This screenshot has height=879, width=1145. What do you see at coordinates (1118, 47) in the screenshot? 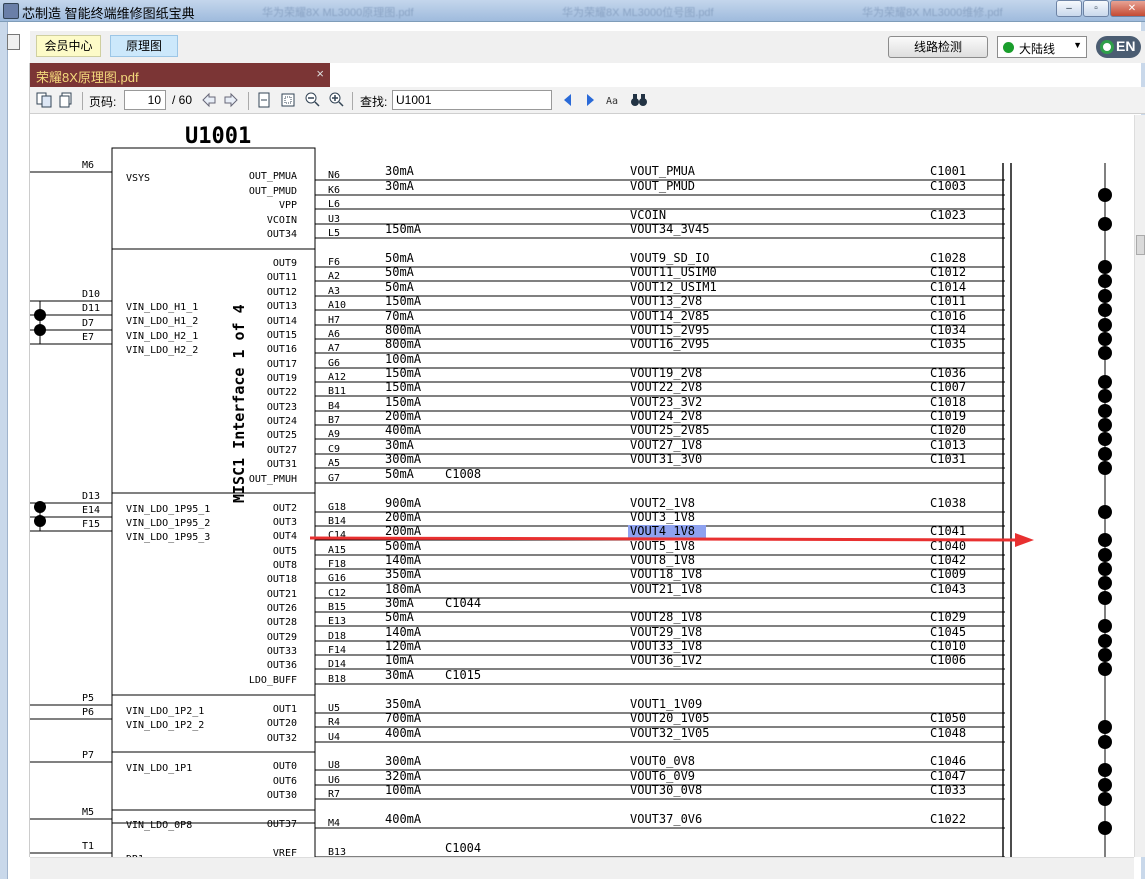
I see `language-toggle: EN` at bounding box center [1118, 47].